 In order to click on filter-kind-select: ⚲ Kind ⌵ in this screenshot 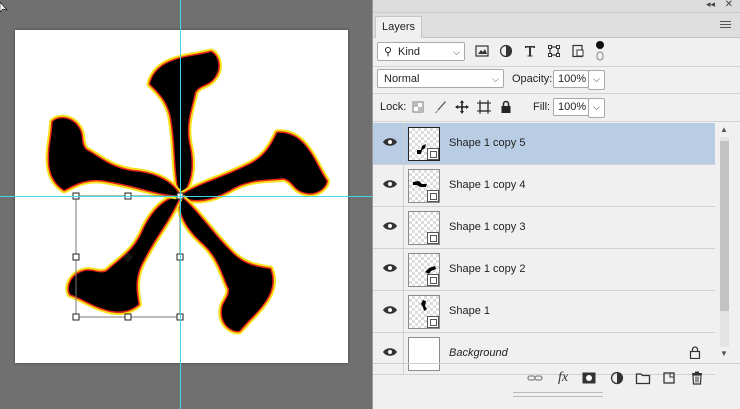, I will do `click(421, 51)`.